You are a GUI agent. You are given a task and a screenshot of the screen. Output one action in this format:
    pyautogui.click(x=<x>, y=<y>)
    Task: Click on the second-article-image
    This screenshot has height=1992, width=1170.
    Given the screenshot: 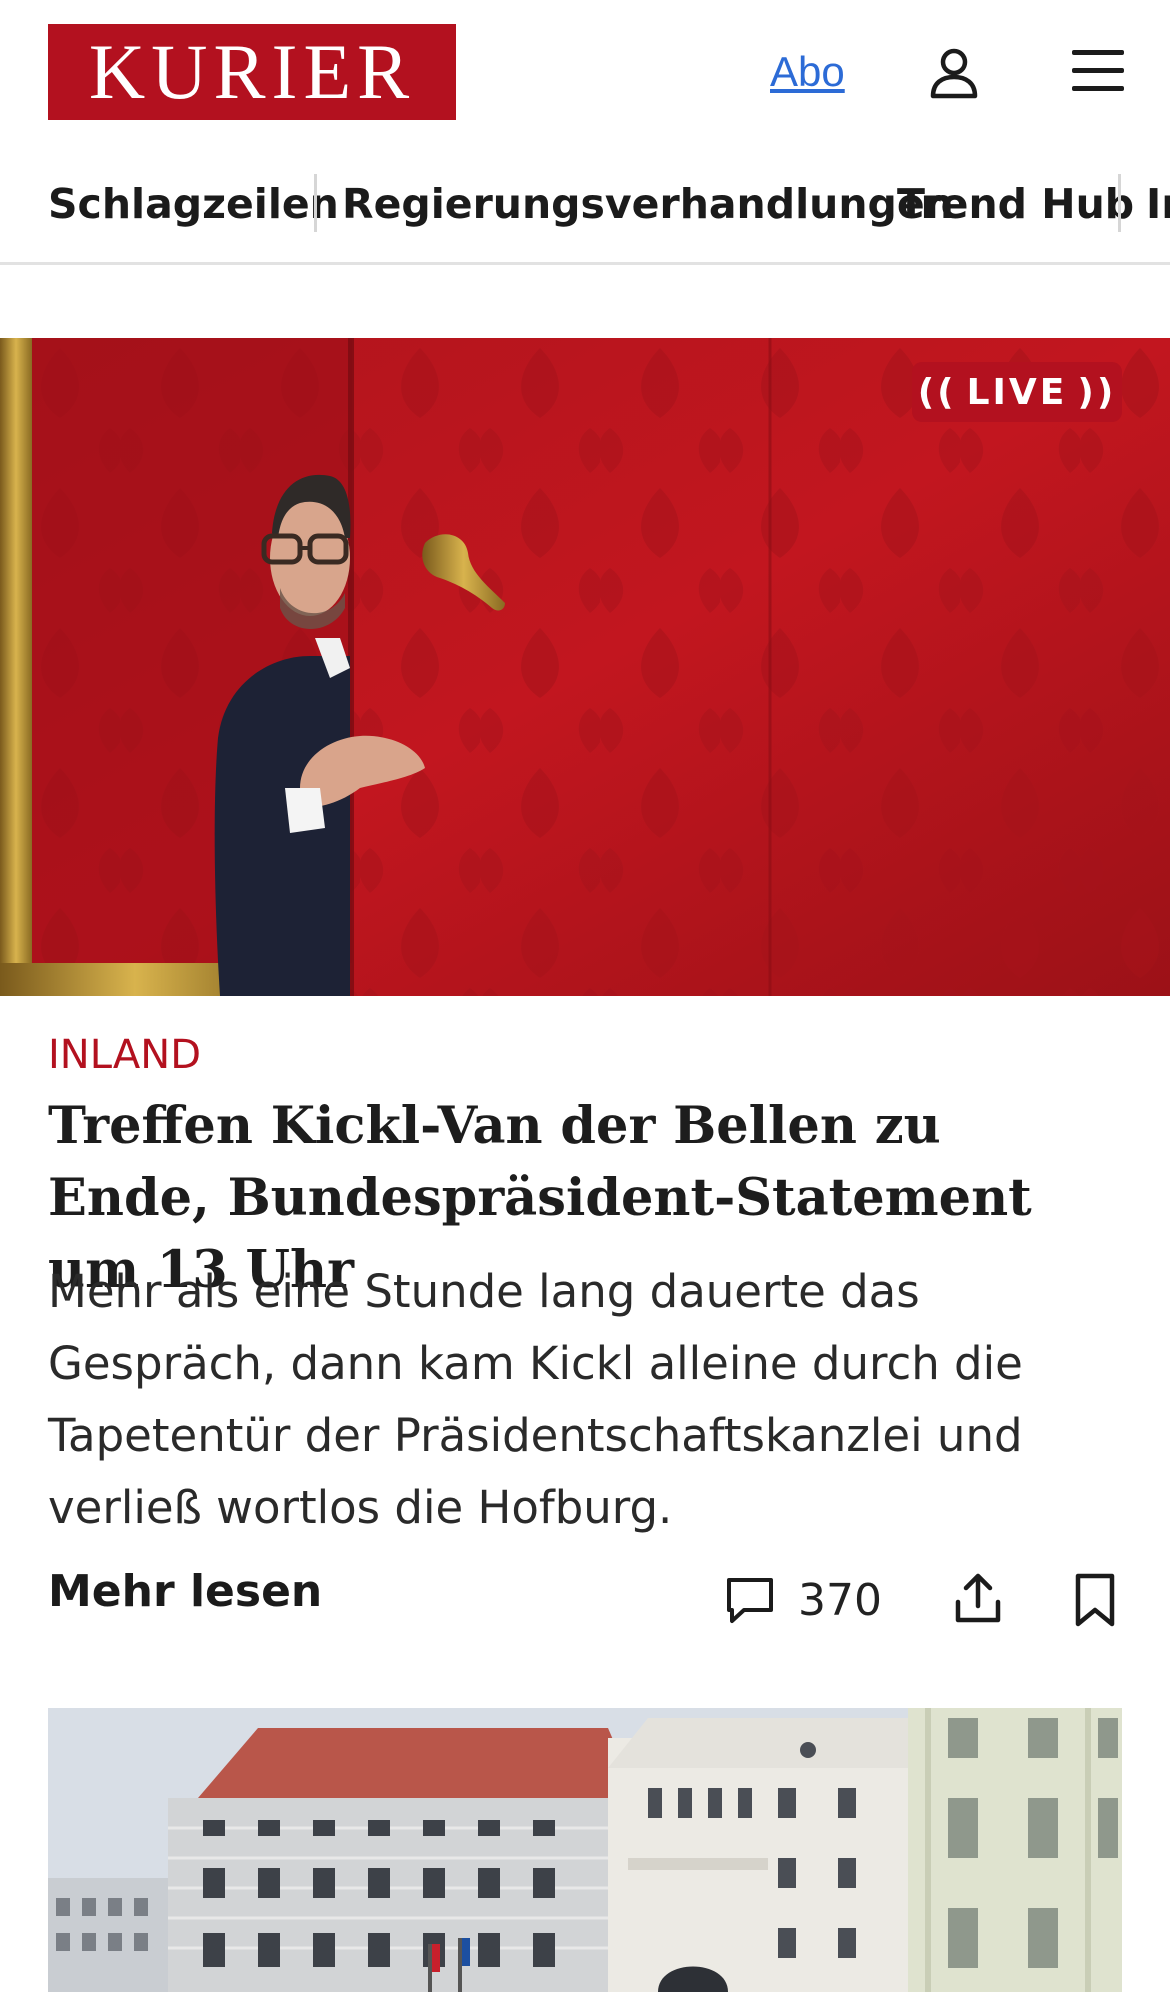 What is the action you would take?
    pyautogui.click(x=585, y=1850)
    